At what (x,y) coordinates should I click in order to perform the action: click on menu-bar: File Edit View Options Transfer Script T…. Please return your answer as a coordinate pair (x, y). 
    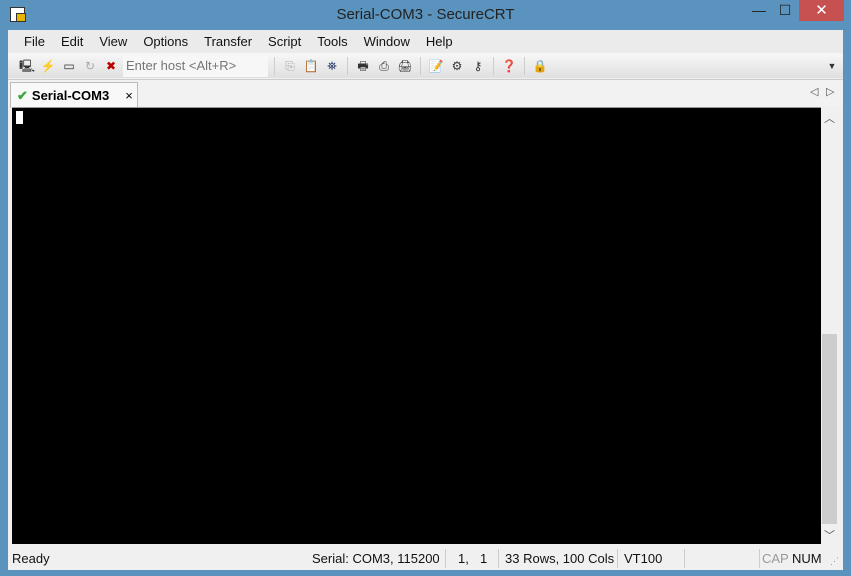
    Looking at the image, I should click on (425, 41).